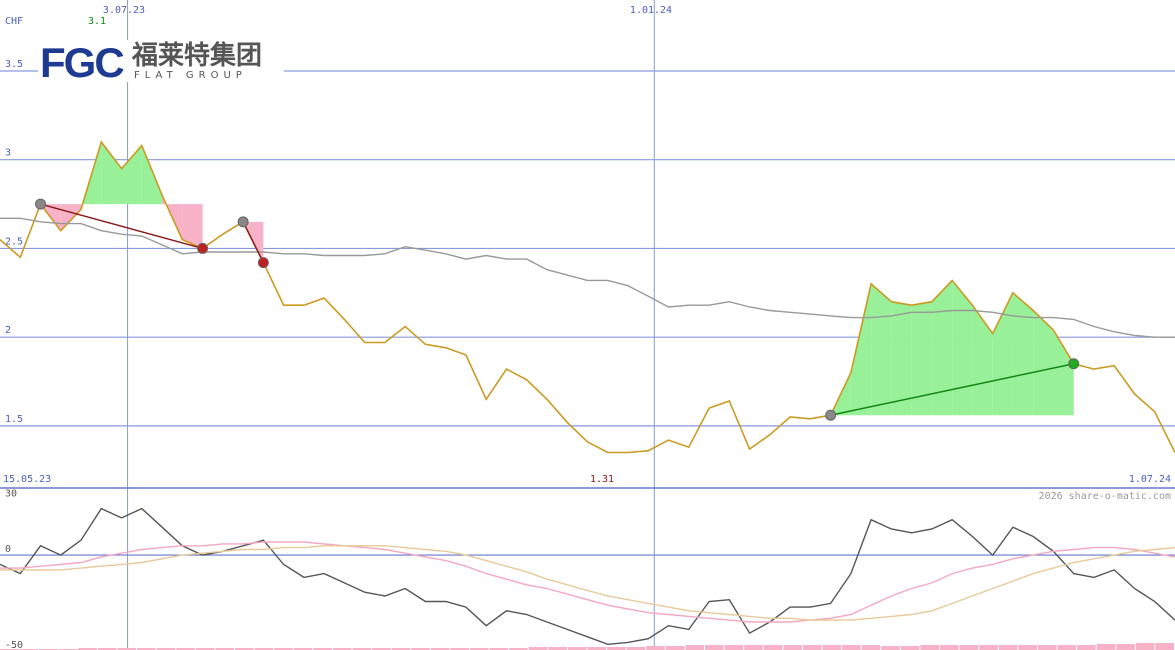 Image resolution: width=1175 pixels, height=650 pixels. What do you see at coordinates (196, 55) in the screenshot?
I see `logo-name-cn: 福莱特集团` at bounding box center [196, 55].